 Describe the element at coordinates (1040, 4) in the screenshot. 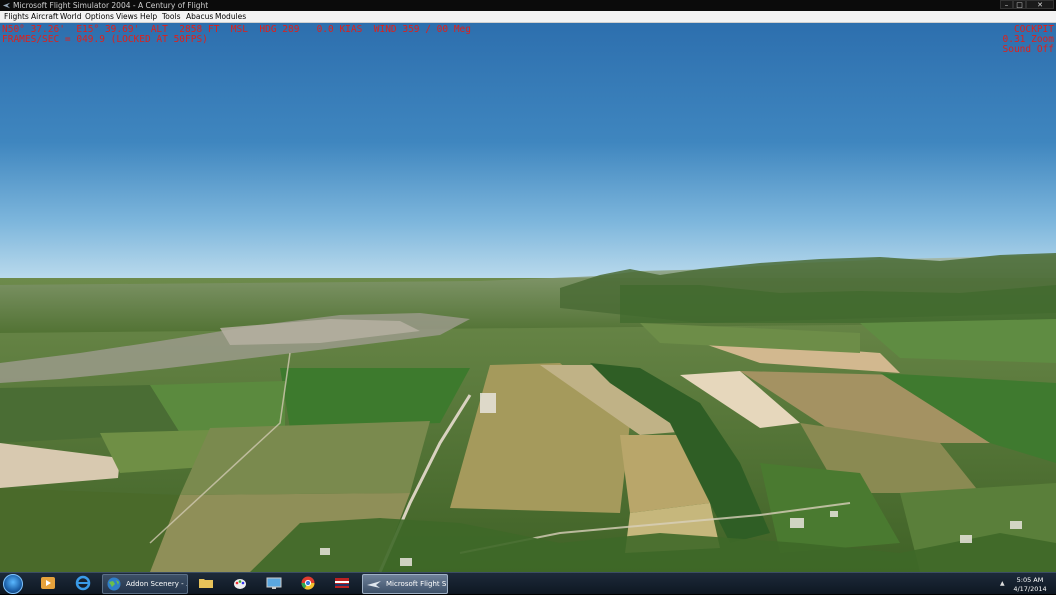

I see `close-button: ✕` at that location.